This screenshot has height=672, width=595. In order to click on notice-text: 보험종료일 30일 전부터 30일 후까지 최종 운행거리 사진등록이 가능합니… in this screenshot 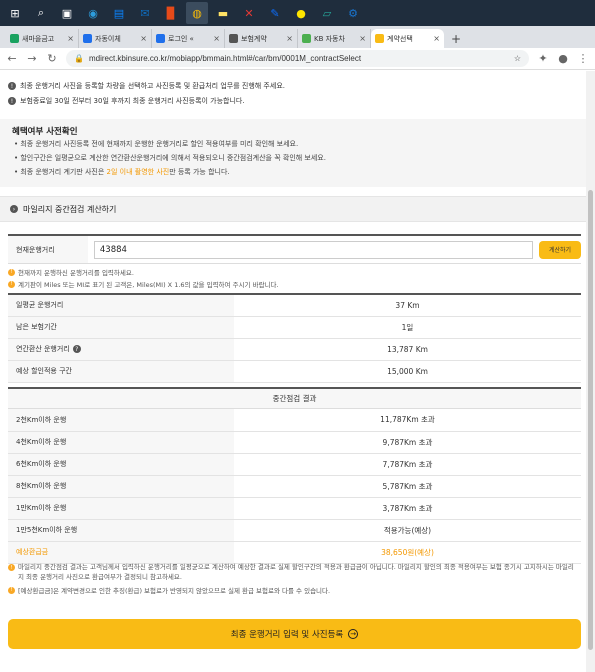, I will do `click(132, 101)`.